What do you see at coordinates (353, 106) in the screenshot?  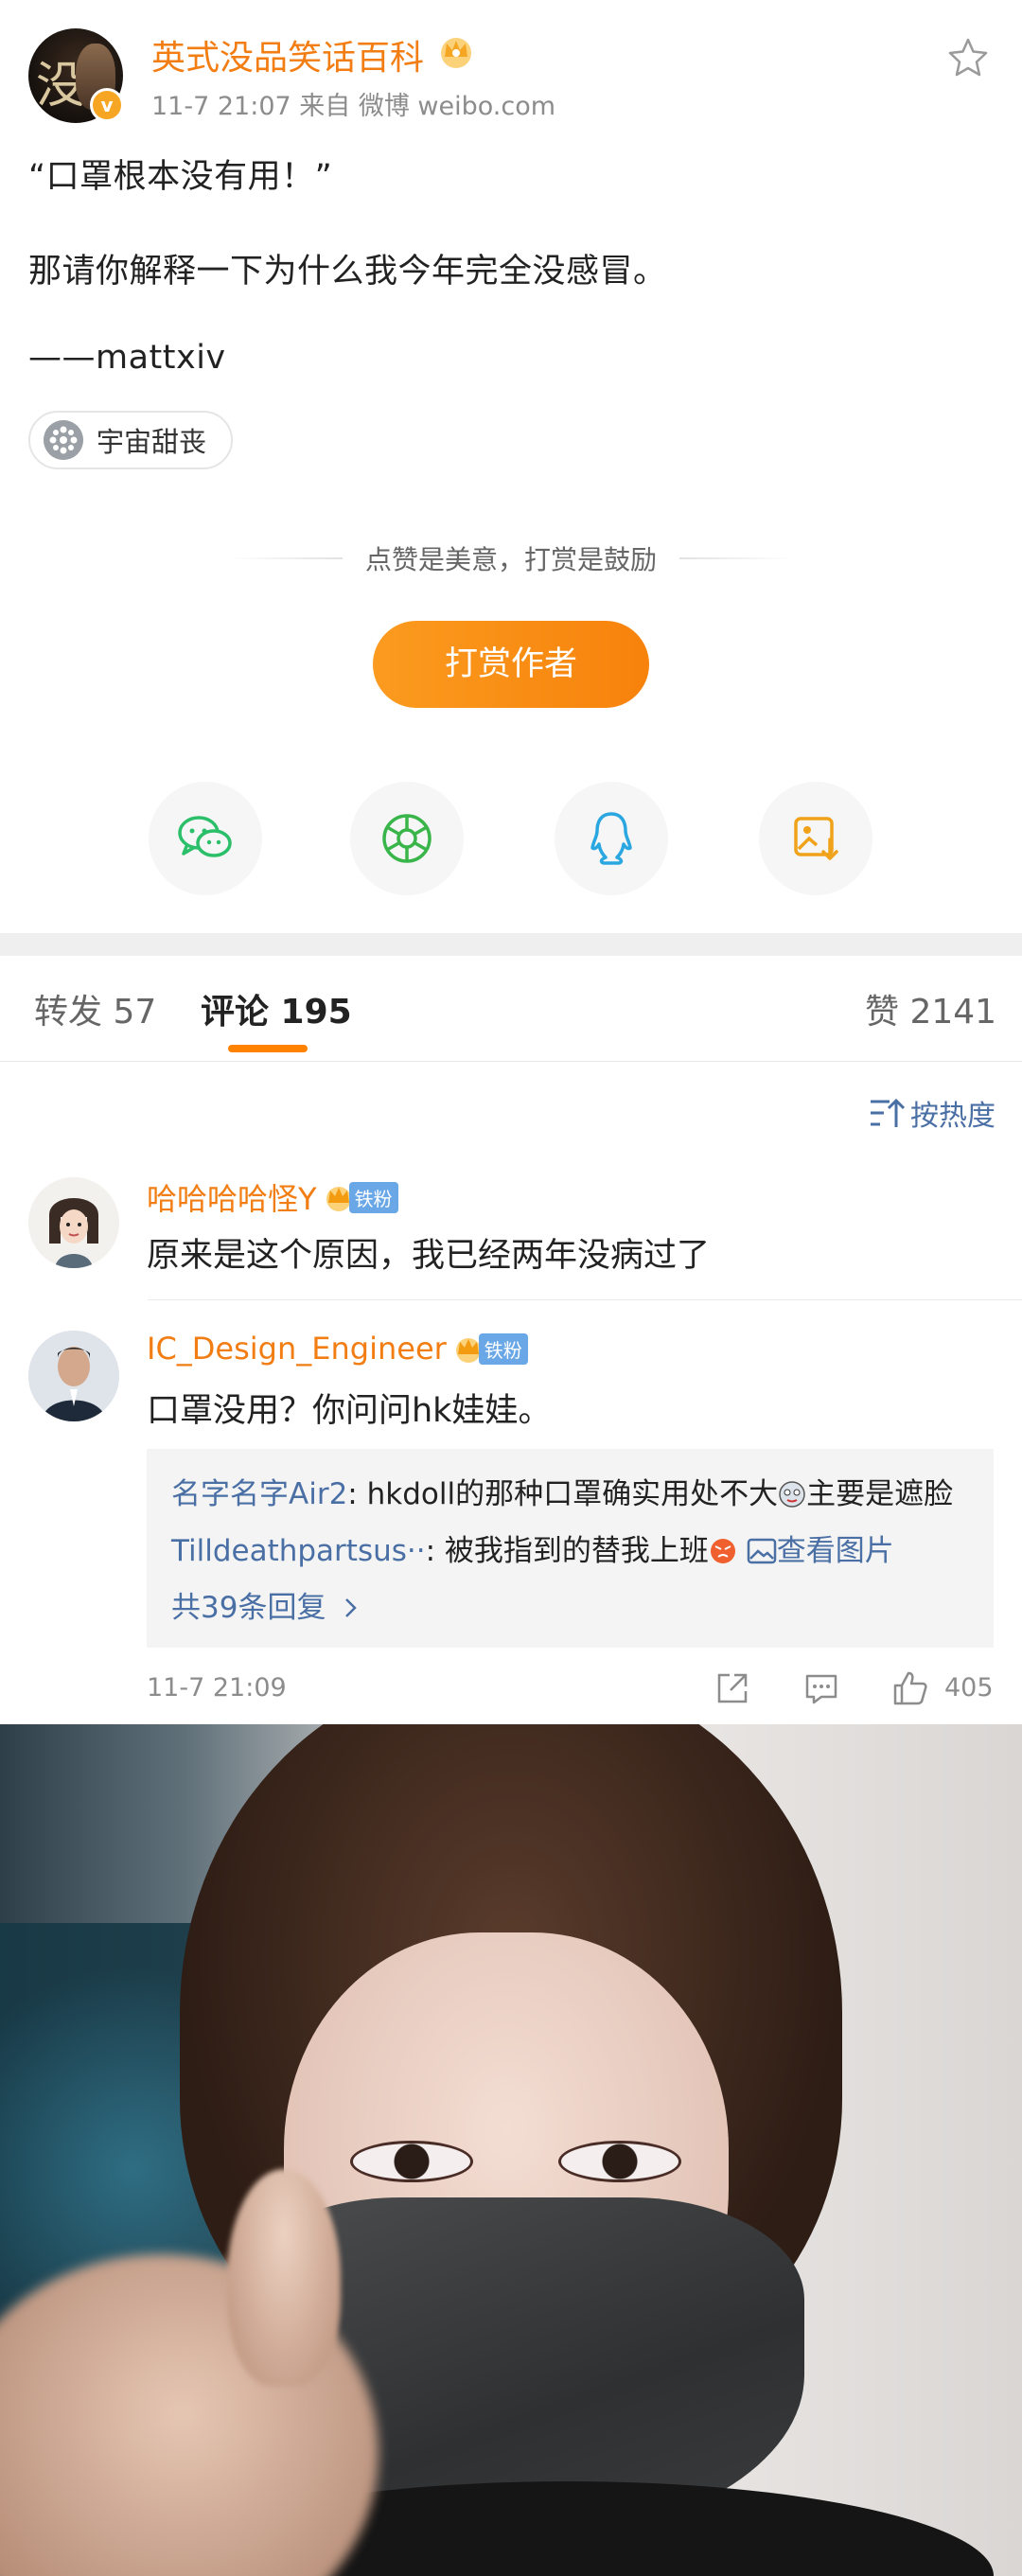 I see `post-meta: 11-7 21:07 来自 微博 weibo.com` at bounding box center [353, 106].